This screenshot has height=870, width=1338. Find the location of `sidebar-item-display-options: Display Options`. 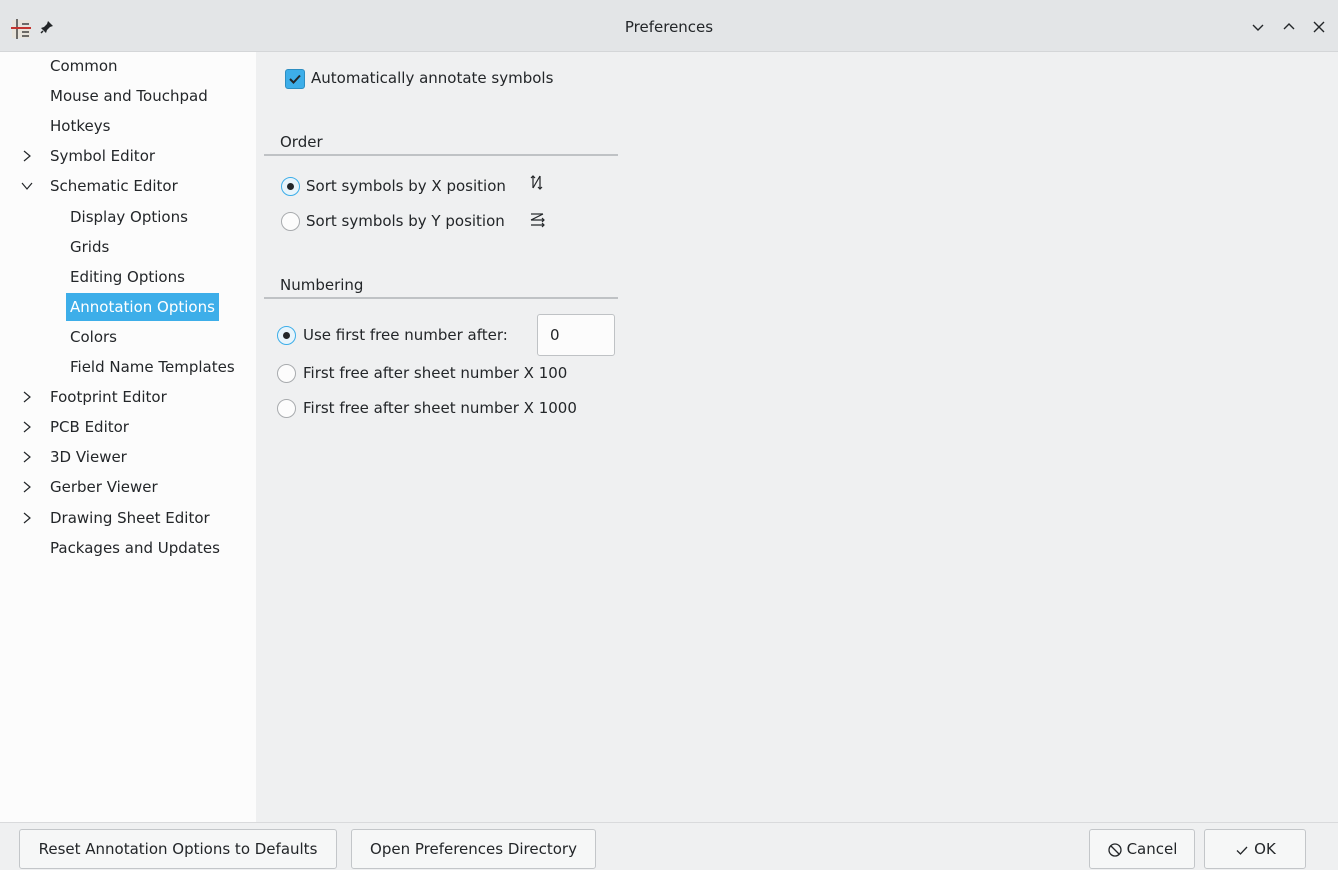

sidebar-item-display-options: Display Options is located at coordinates (129, 217).